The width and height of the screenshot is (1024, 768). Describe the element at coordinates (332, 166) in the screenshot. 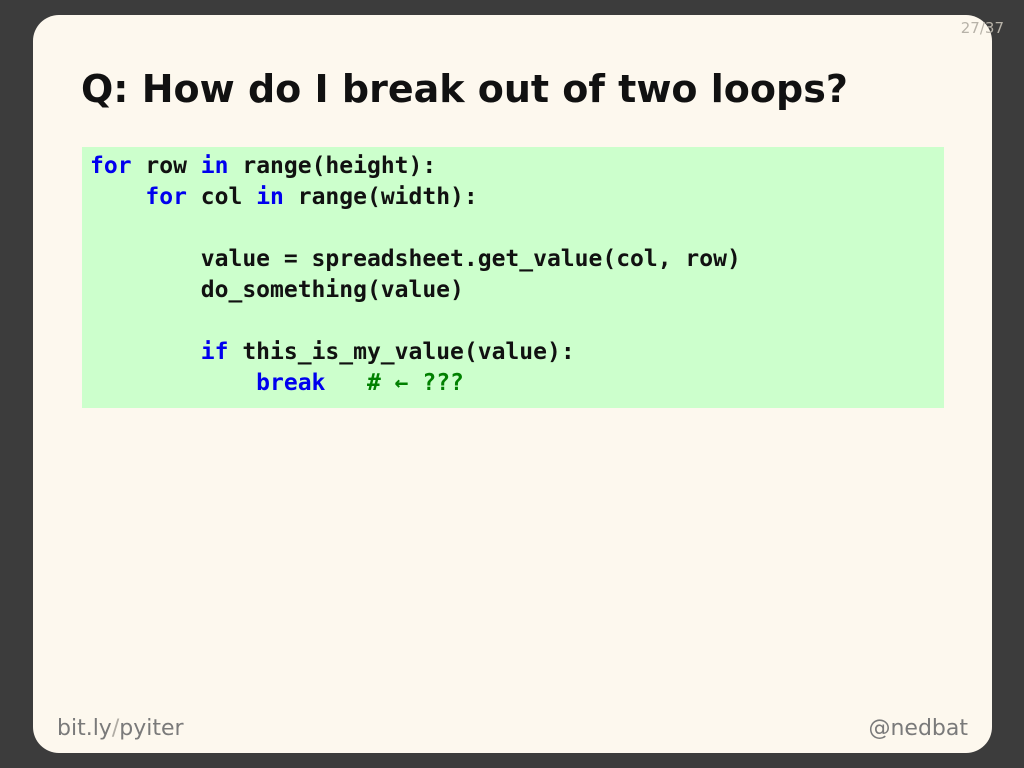

I see `code-text: range(height):` at that location.